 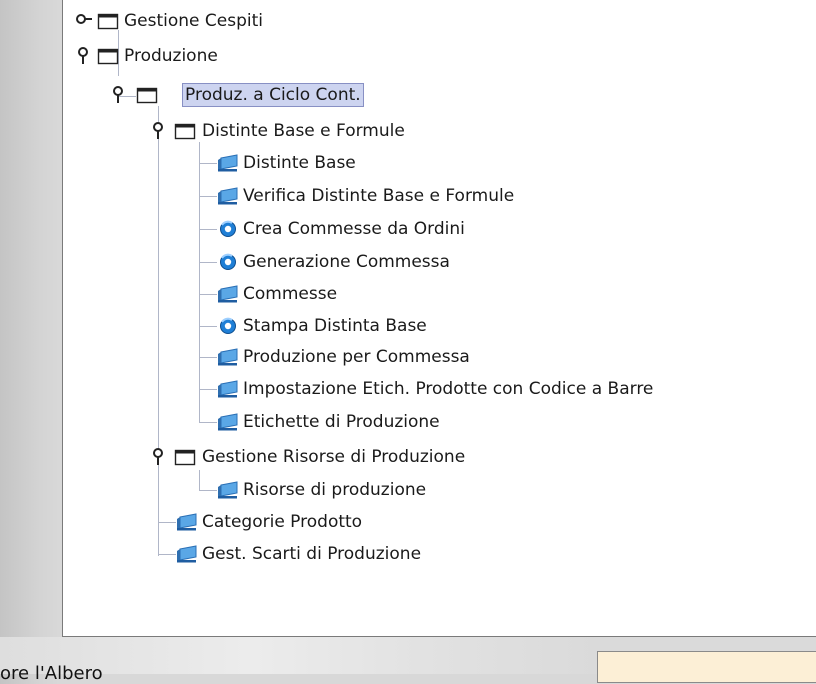 I want to click on tree-node-gest-scarti: Gest. Scarti di Produzione, so click(x=376, y=554).